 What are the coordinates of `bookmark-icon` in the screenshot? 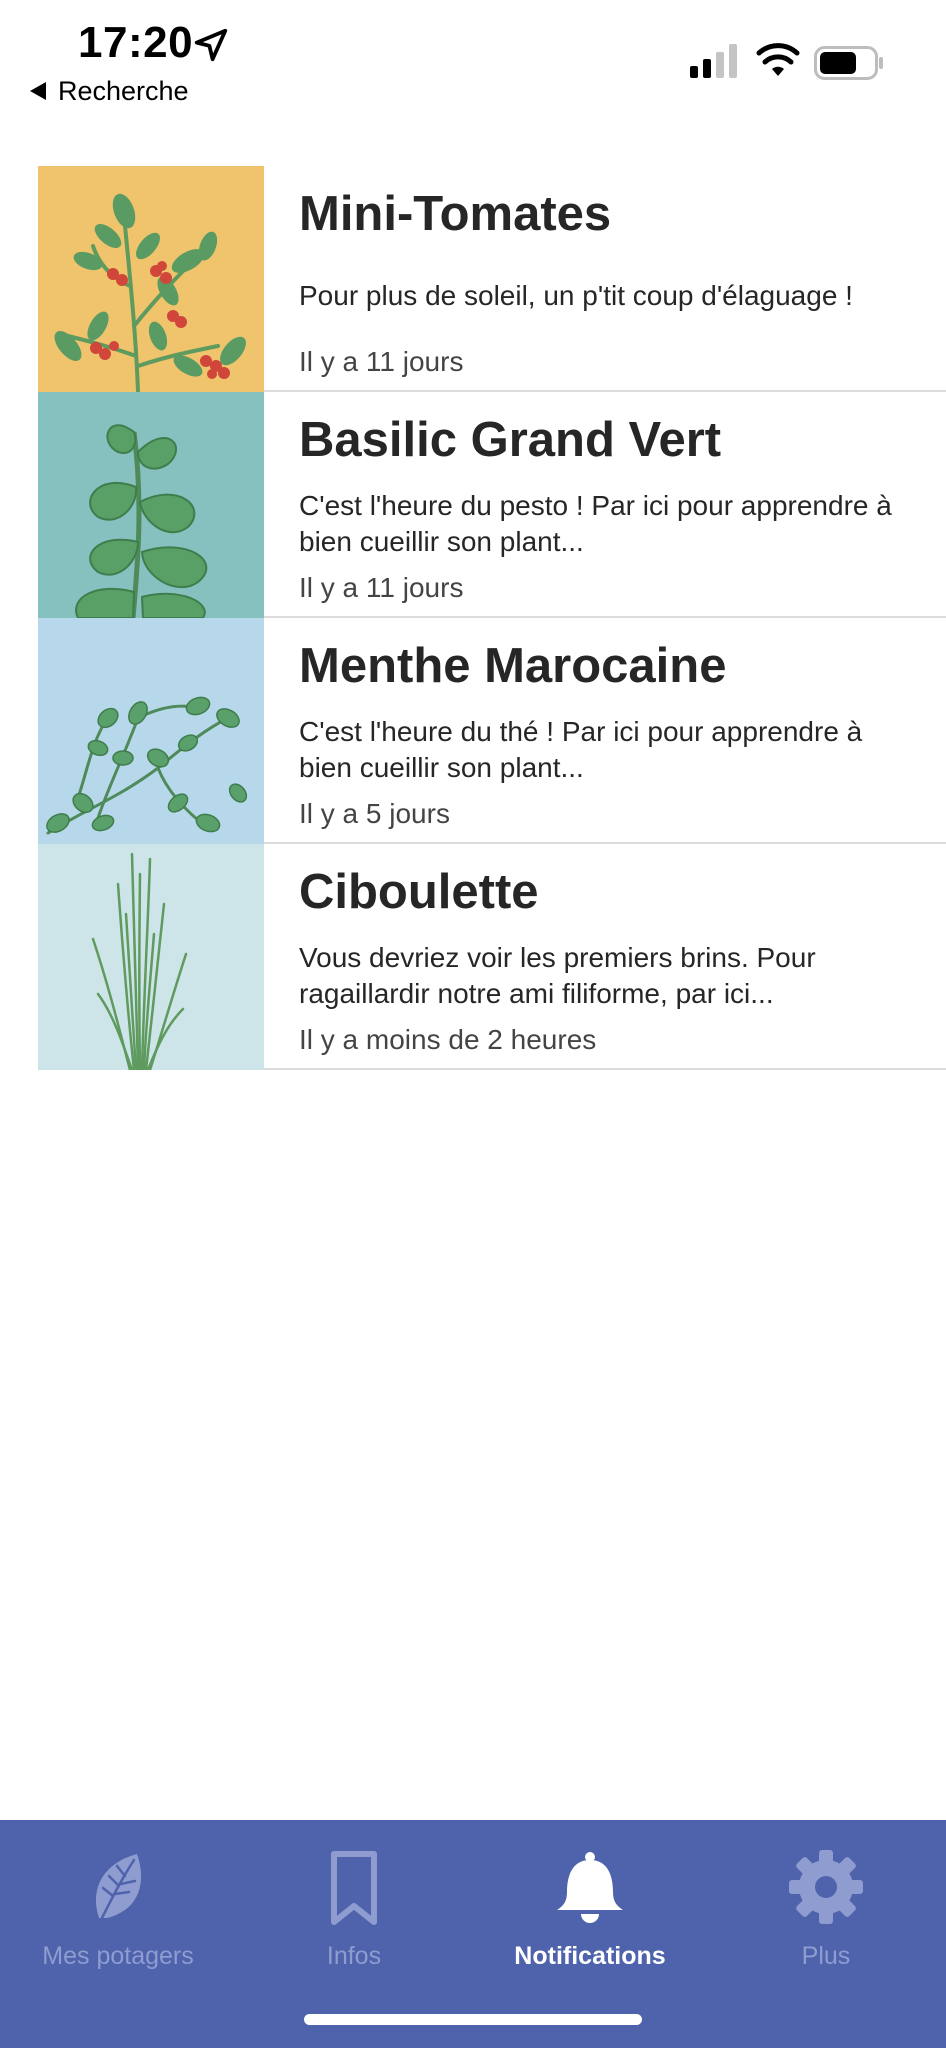 It's located at (354, 1888).